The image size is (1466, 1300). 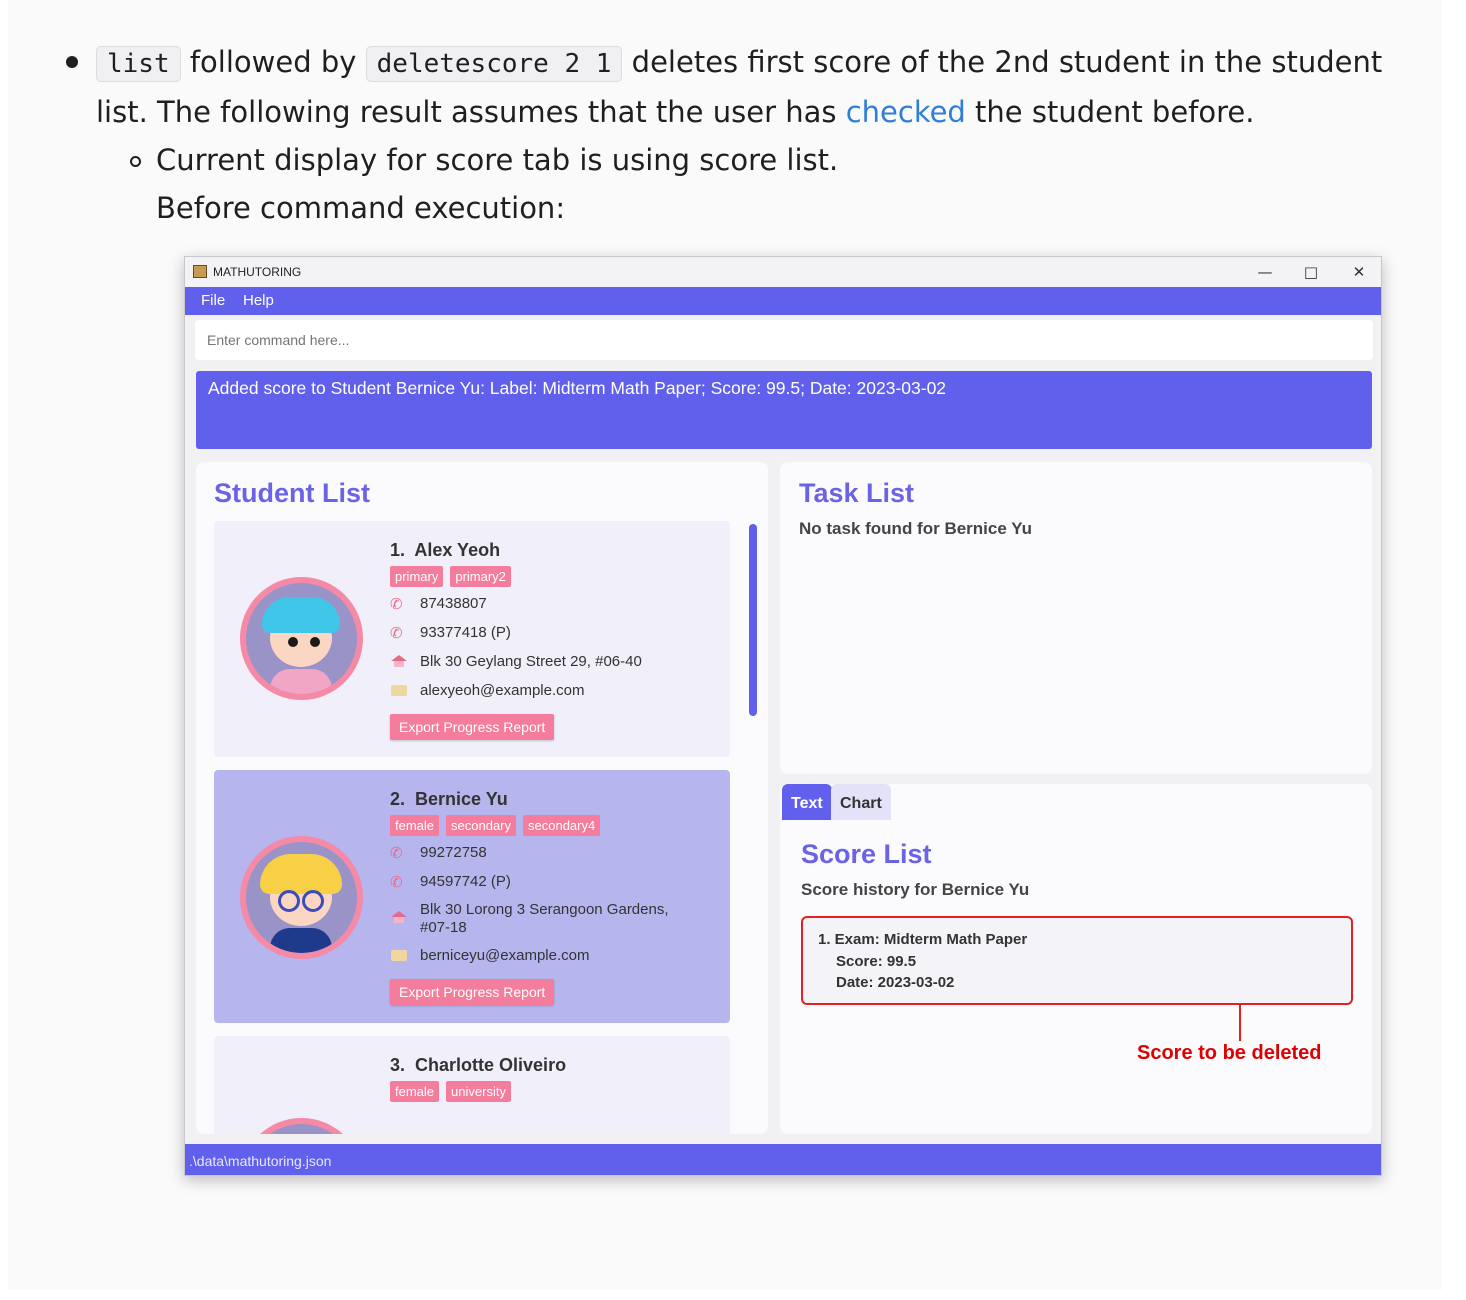 What do you see at coordinates (213, 300) in the screenshot?
I see `menu-file: File` at bounding box center [213, 300].